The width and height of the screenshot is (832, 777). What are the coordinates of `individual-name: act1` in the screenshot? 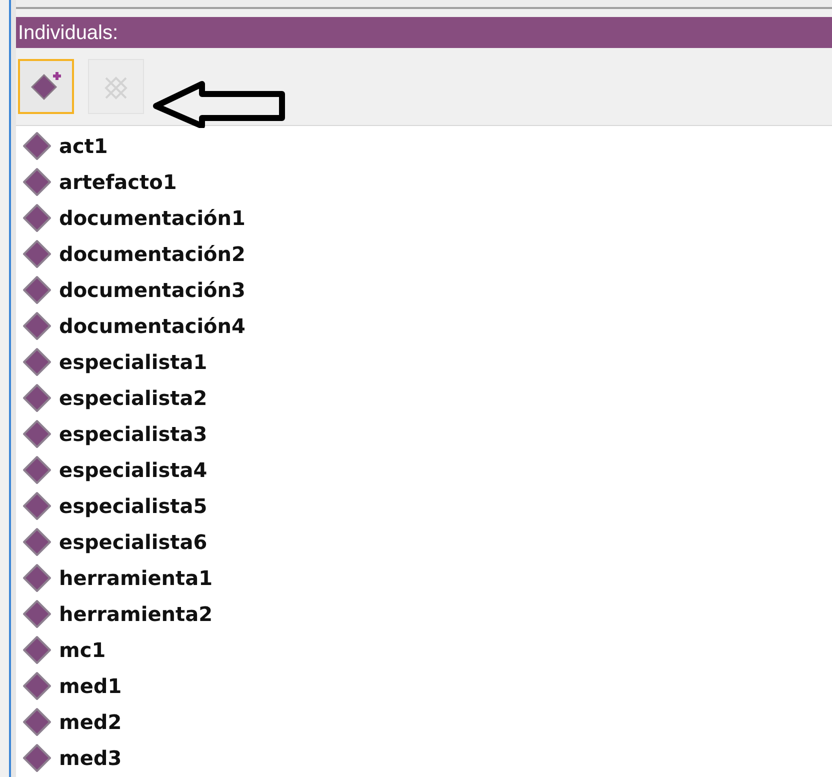 It's located at (83, 146).